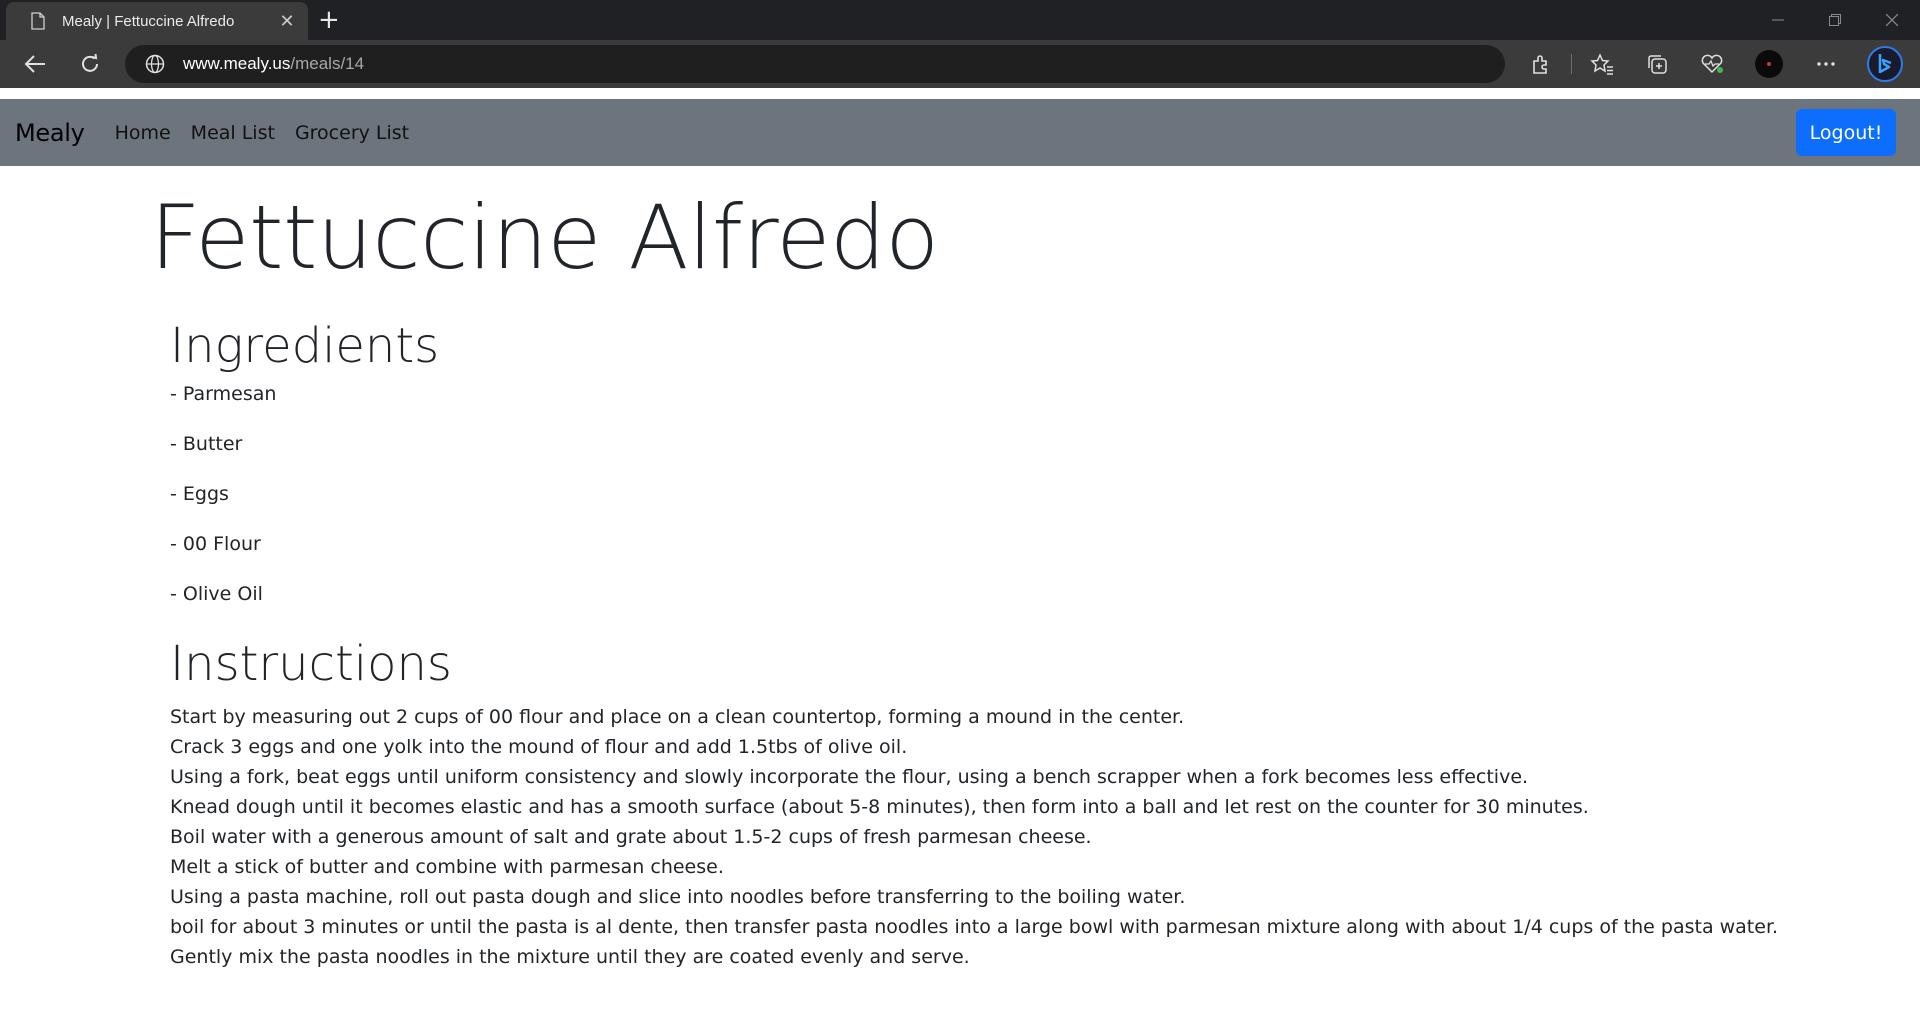 The image size is (1920, 1020). What do you see at coordinates (1885, 64) in the screenshot?
I see `bing-chat-icon` at bounding box center [1885, 64].